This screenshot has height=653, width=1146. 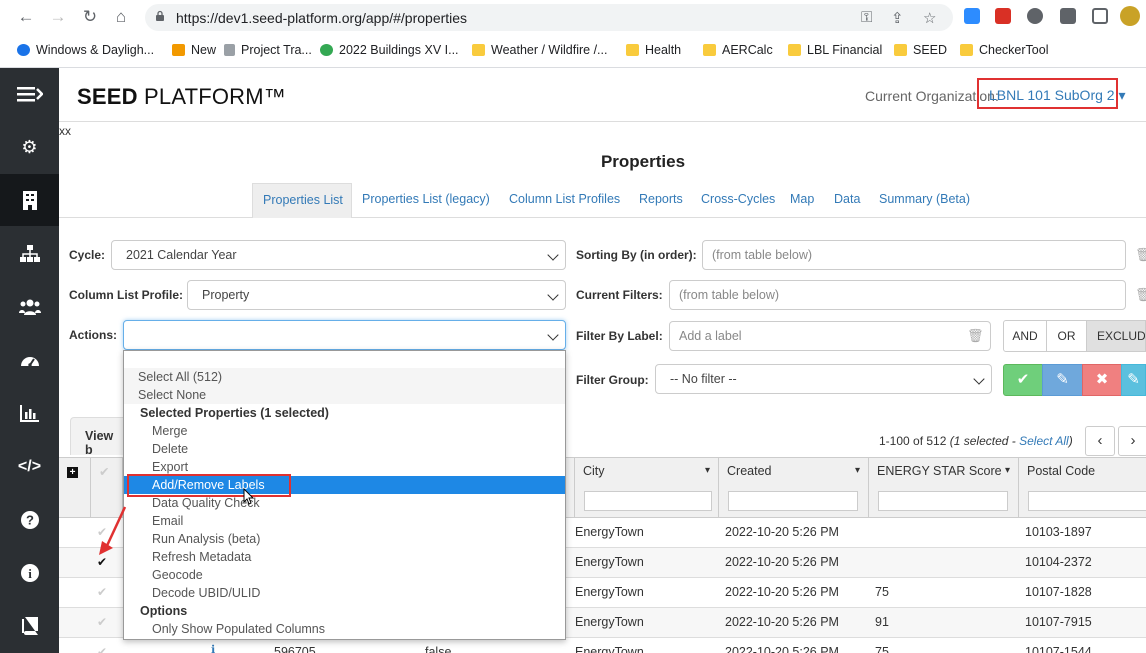 I want to click on tab-cross-cycles: Cross-Cycles, so click(x=738, y=200).